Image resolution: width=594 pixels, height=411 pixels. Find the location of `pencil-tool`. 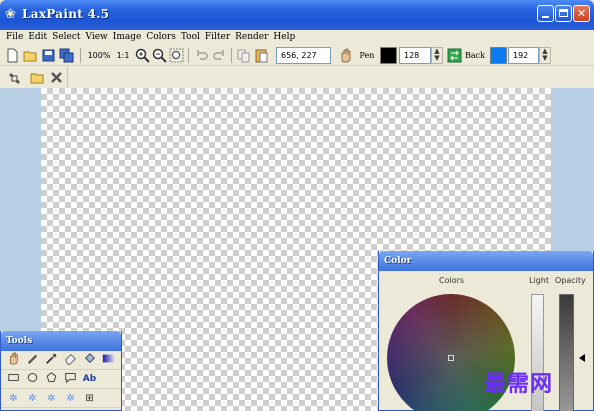

pencil-tool is located at coordinates (32, 360).